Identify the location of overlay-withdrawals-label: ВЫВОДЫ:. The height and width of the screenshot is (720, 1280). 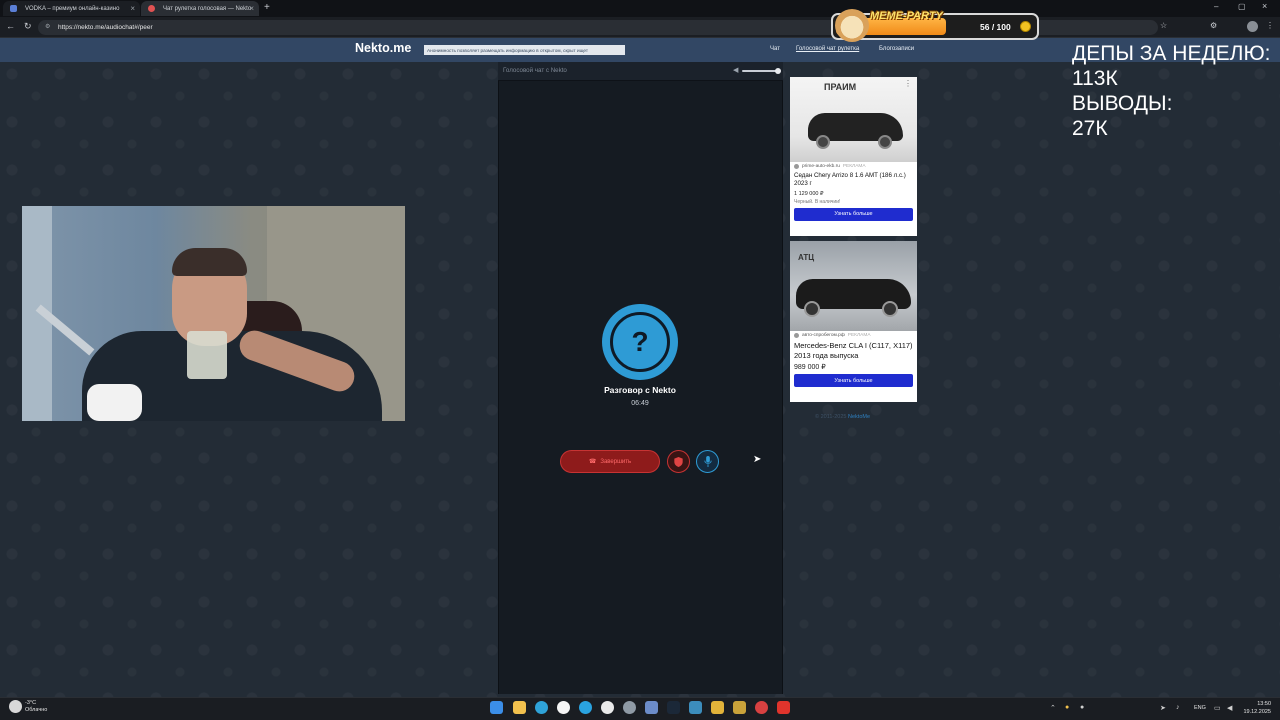
(1122, 103).